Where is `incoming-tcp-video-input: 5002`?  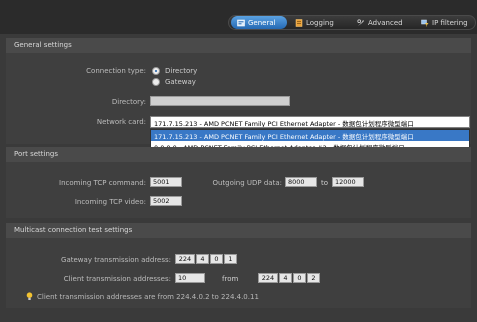 incoming-tcp-video-input: 5002 is located at coordinates (166, 201).